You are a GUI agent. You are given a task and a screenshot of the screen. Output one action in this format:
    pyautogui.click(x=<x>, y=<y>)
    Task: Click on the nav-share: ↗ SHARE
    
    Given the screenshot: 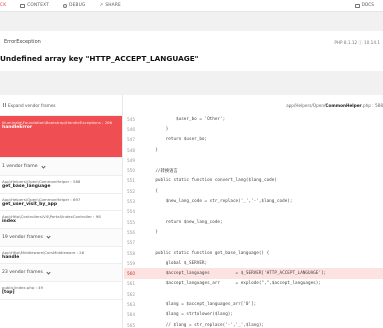 What is the action you would take?
    pyautogui.click(x=110, y=5)
    